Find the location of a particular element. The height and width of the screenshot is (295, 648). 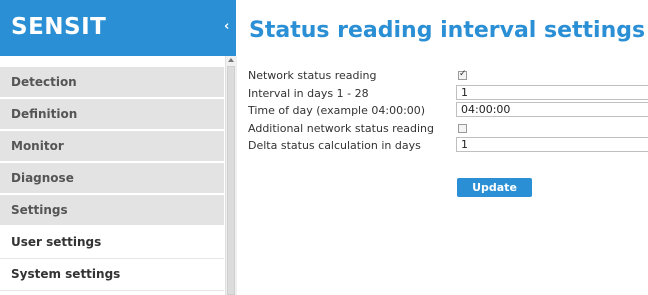

sidebar-item-system-settings: System settings is located at coordinates (112, 275).